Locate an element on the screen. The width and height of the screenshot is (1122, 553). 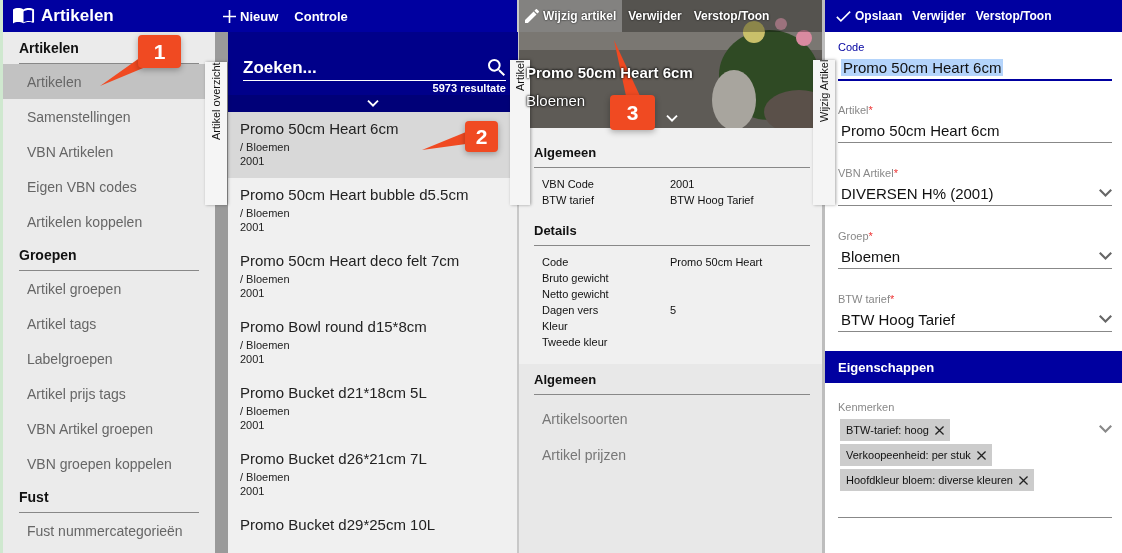
property-label: Code is located at coordinates (556, 262).